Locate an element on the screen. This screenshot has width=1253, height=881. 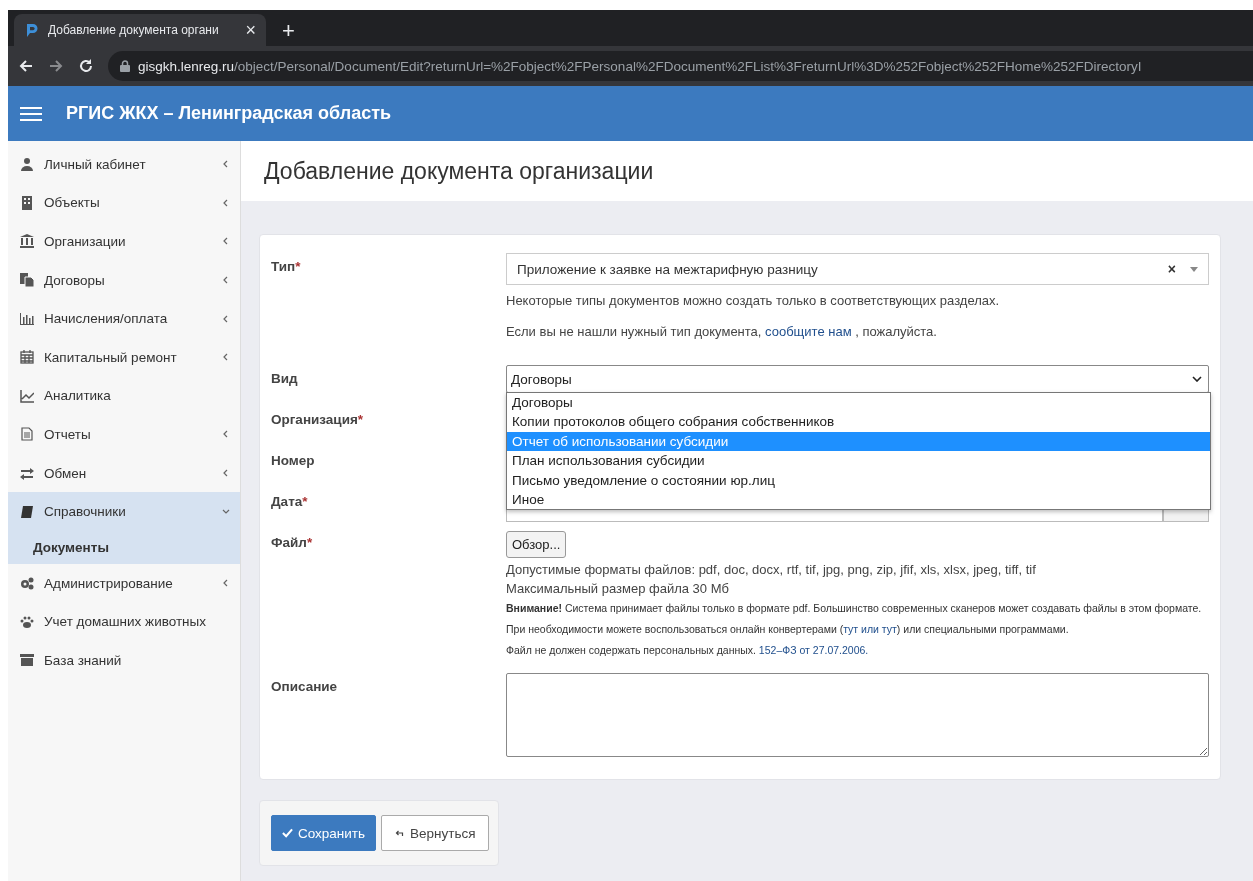
field-label: Дата* is located at coordinates (290, 502).